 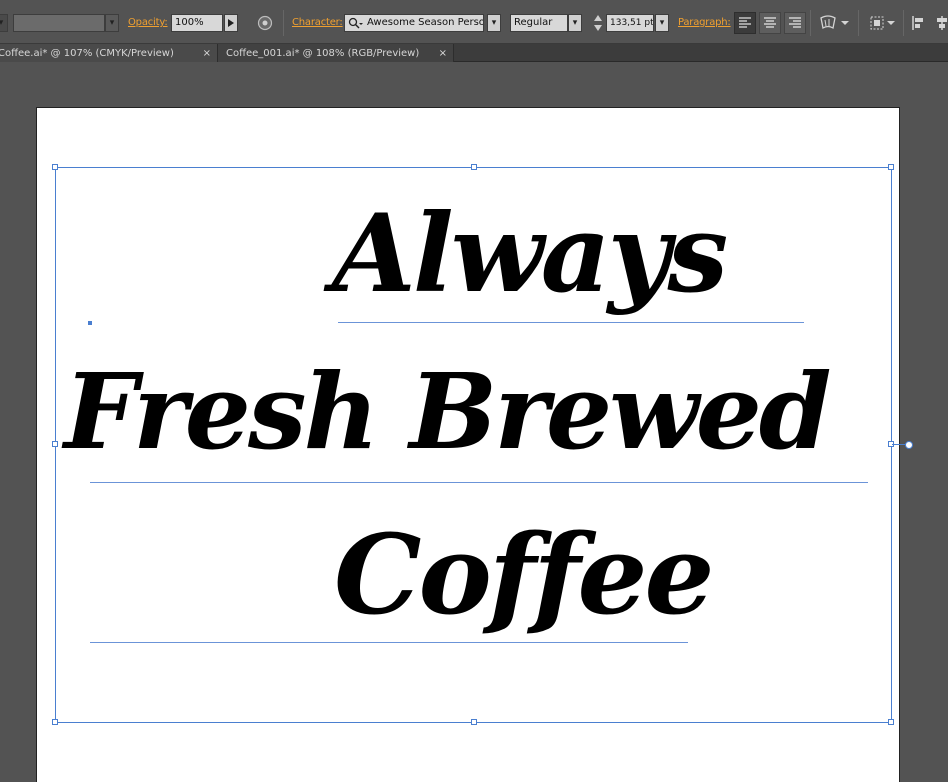 What do you see at coordinates (231, 23) in the screenshot?
I see `play-arrow-icon` at bounding box center [231, 23].